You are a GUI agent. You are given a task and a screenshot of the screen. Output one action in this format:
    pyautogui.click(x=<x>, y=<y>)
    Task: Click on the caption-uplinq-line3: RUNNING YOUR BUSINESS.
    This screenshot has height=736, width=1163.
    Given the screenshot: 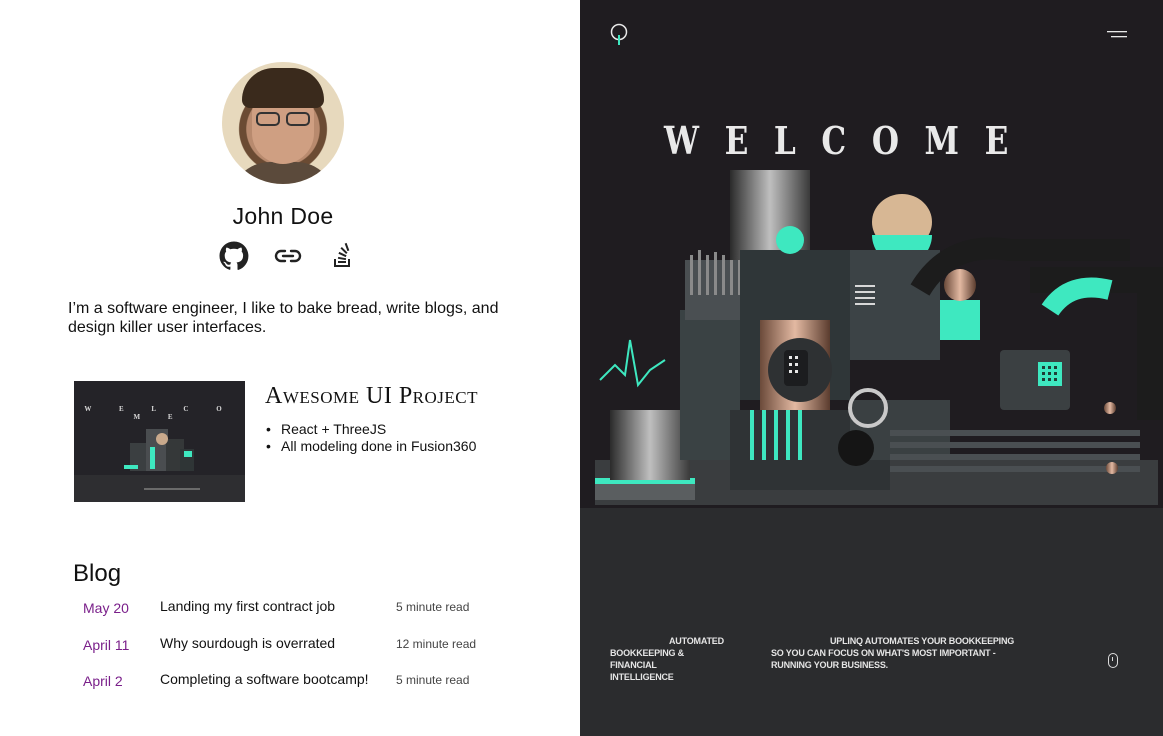 What is the action you would take?
    pyautogui.click(x=829, y=665)
    